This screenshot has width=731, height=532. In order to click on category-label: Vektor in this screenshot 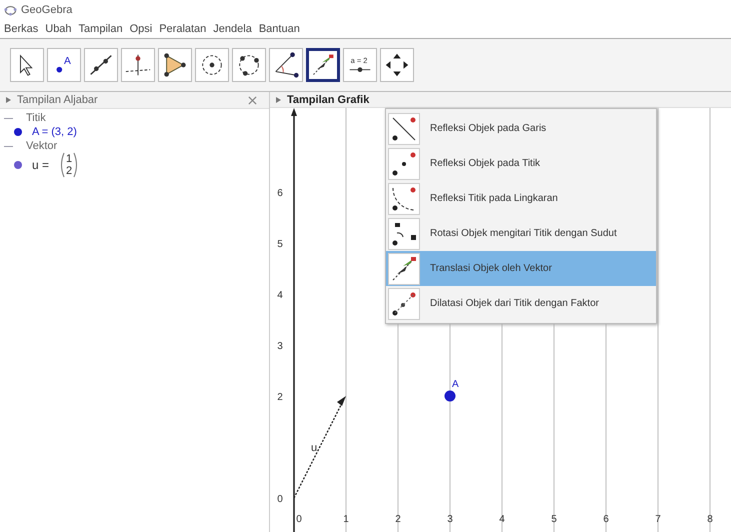, I will do `click(41, 146)`.